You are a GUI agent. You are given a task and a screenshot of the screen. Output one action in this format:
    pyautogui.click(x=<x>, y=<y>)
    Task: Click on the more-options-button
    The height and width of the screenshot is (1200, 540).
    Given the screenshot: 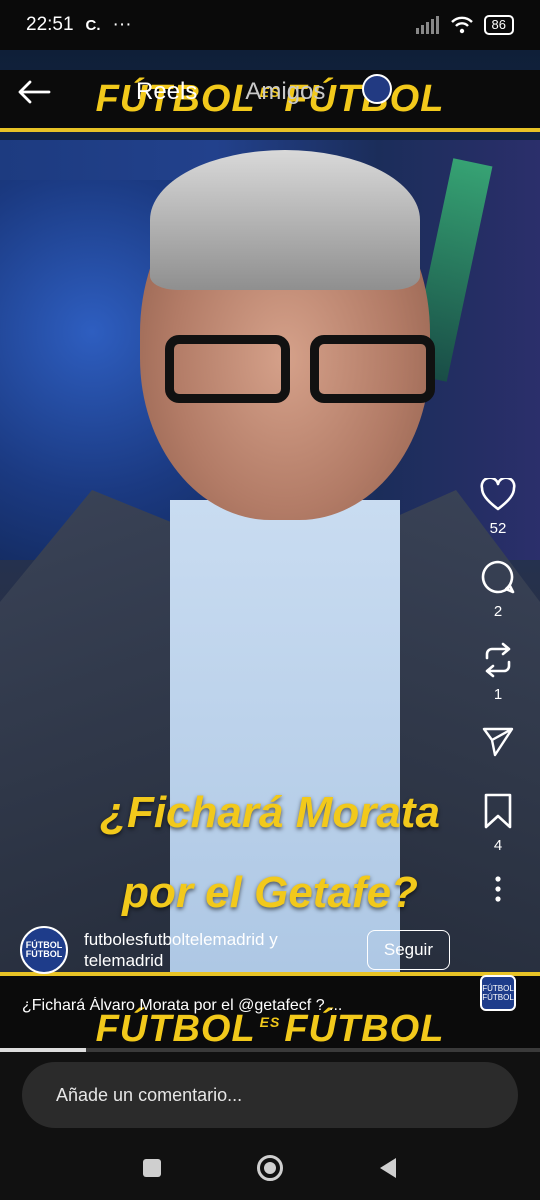 What is the action you would take?
    pyautogui.click(x=498, y=889)
    